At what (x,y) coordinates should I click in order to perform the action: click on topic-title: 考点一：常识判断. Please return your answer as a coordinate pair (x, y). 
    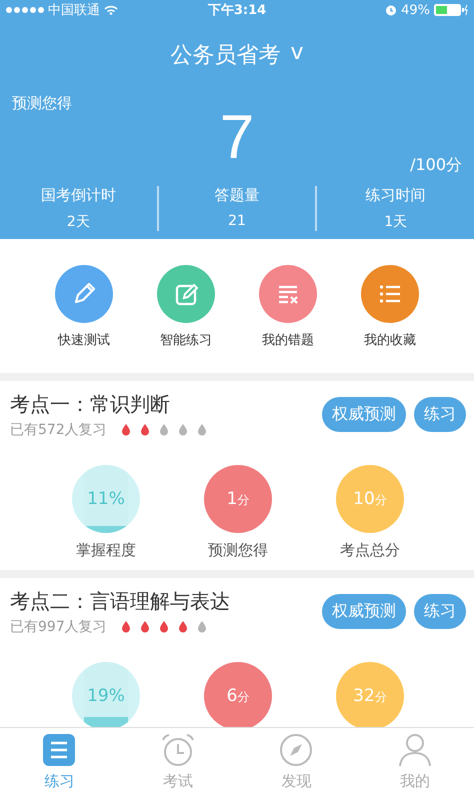
    Looking at the image, I should click on (90, 404).